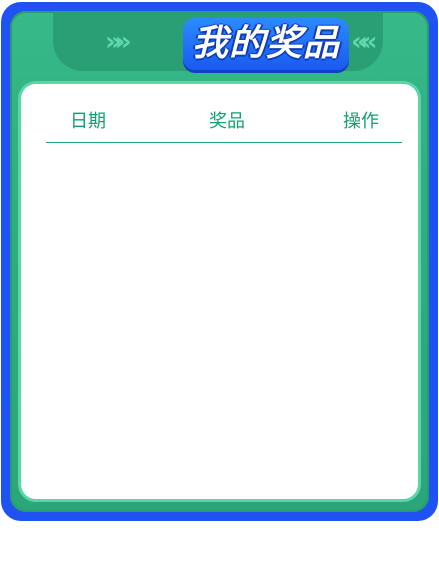 This screenshot has height=567, width=439. I want to click on title-bar: »» «« 我的奖品, so click(218, 41).